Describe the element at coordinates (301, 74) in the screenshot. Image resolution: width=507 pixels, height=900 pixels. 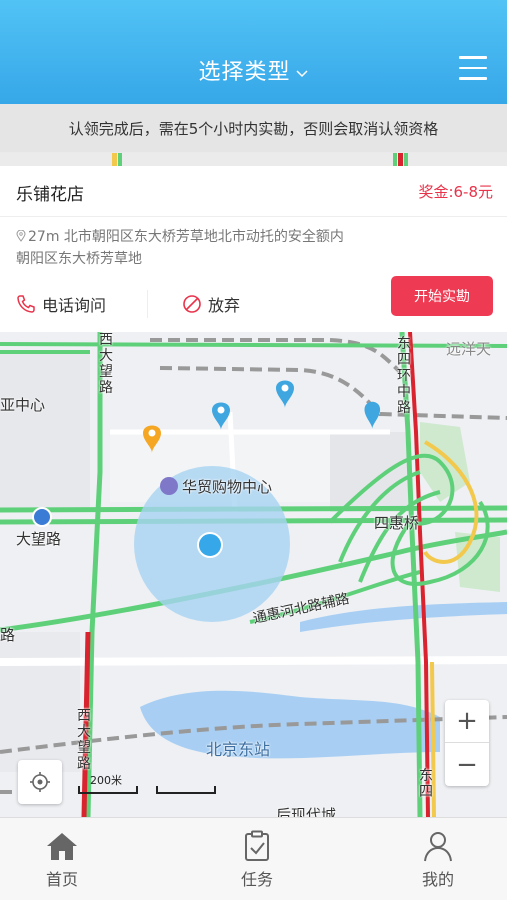
I see `chevron-down-icon` at that location.